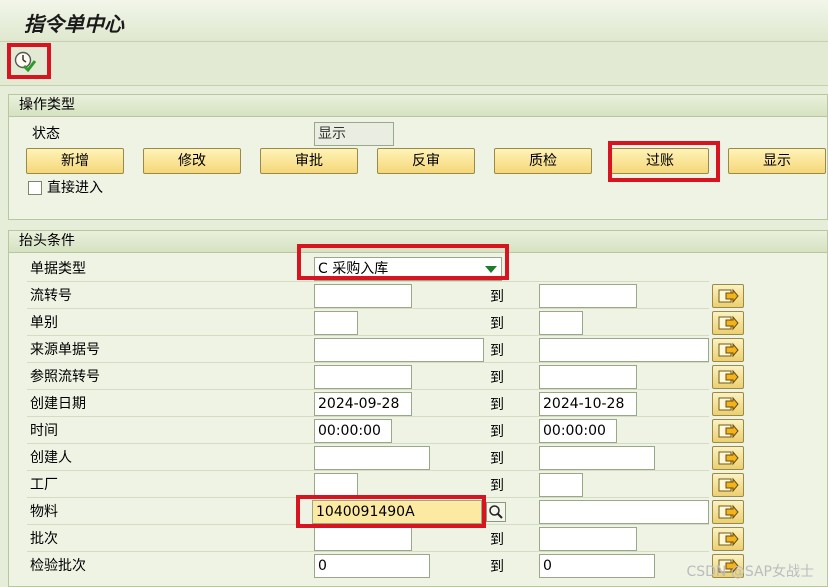 This screenshot has height=587, width=828. I want to click on doc-type-select: C 采购入库, so click(408, 269).